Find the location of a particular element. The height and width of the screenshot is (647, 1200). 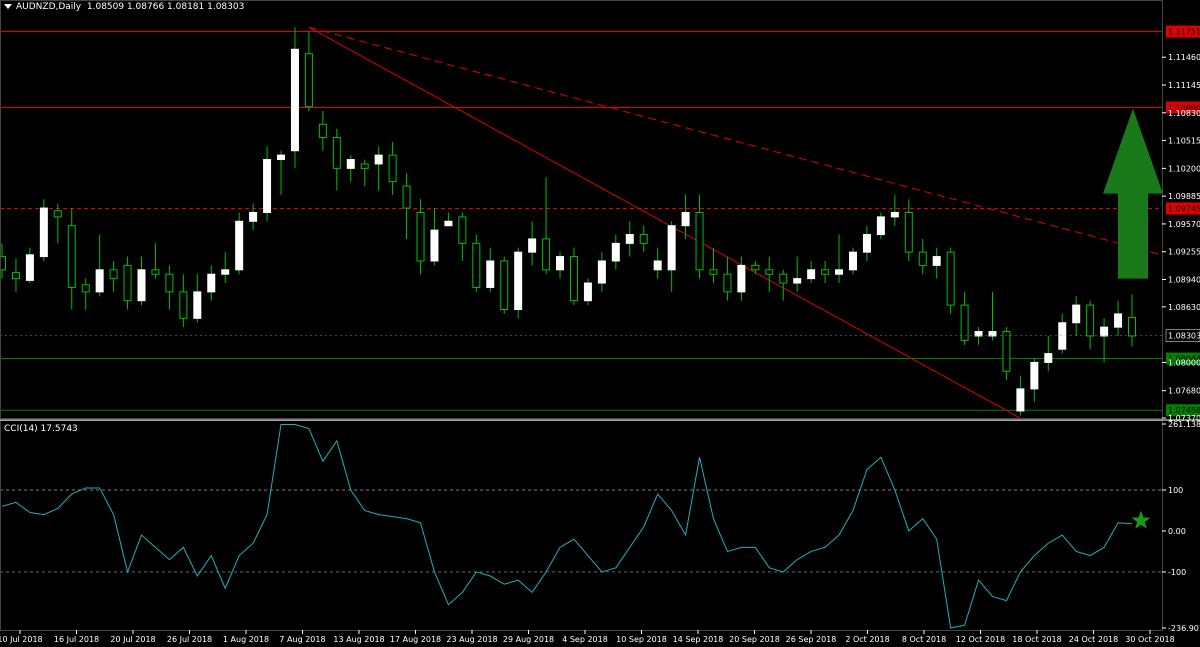

date-tick-label: 29 Aug 2018 is located at coordinates (528, 639).